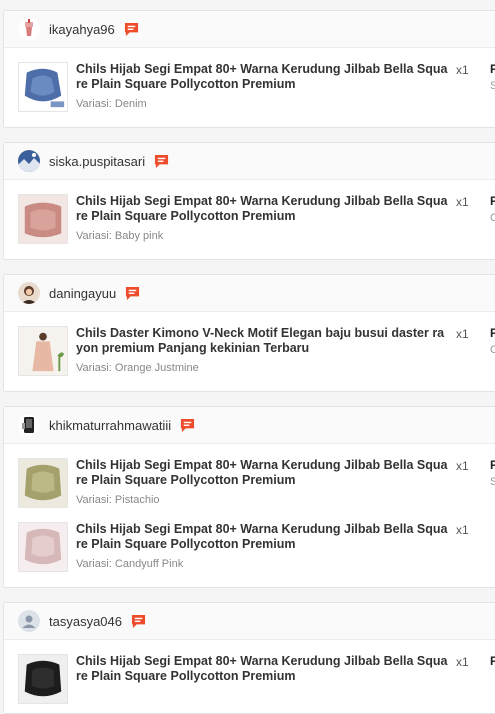 This screenshot has height=714, width=495. Describe the element at coordinates (29, 29) in the screenshot. I see `avatar-drink-icon` at that location.